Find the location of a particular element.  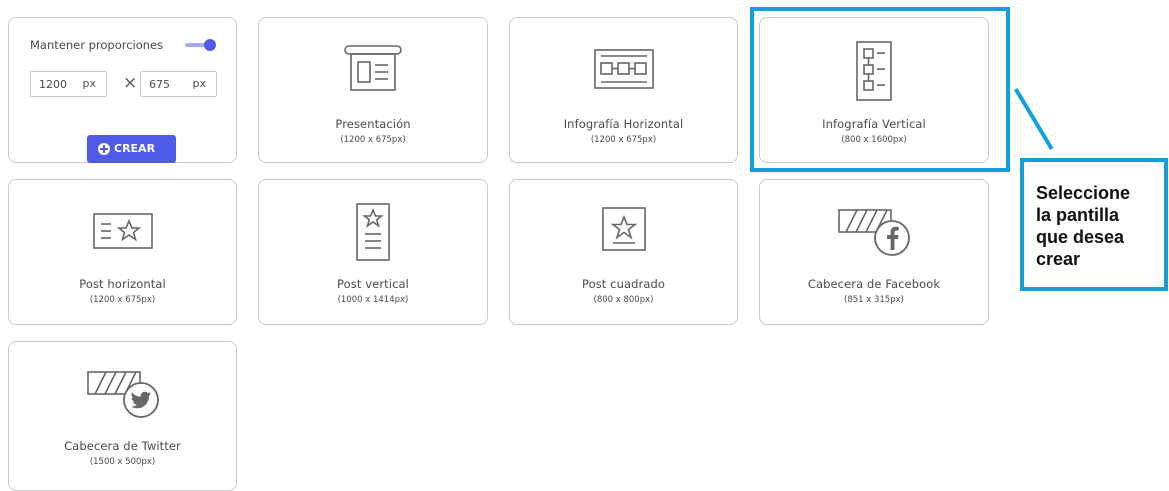

callout-text: Seleccione la pantilla que desea crear is located at coordinates (1101, 226).